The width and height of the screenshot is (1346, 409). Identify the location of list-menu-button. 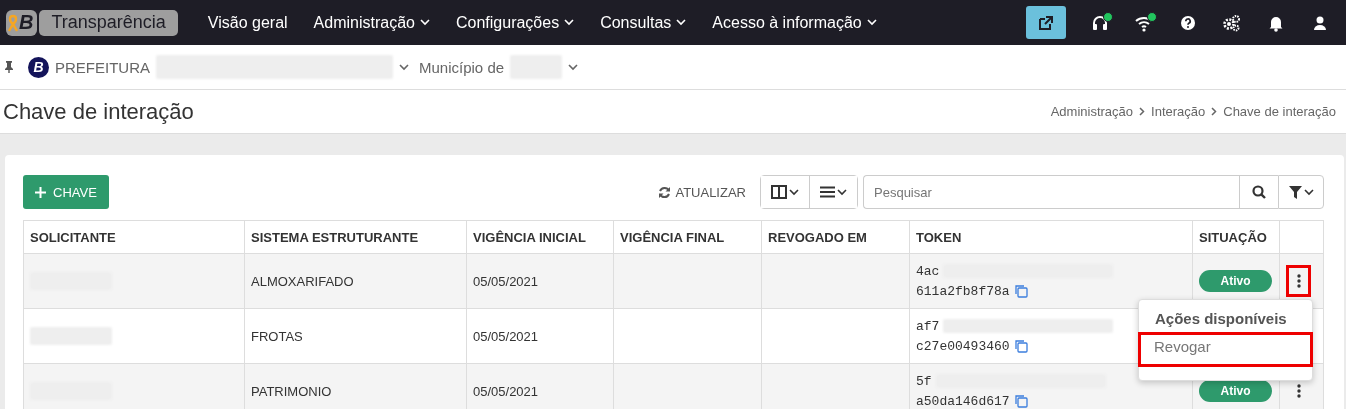
(833, 192).